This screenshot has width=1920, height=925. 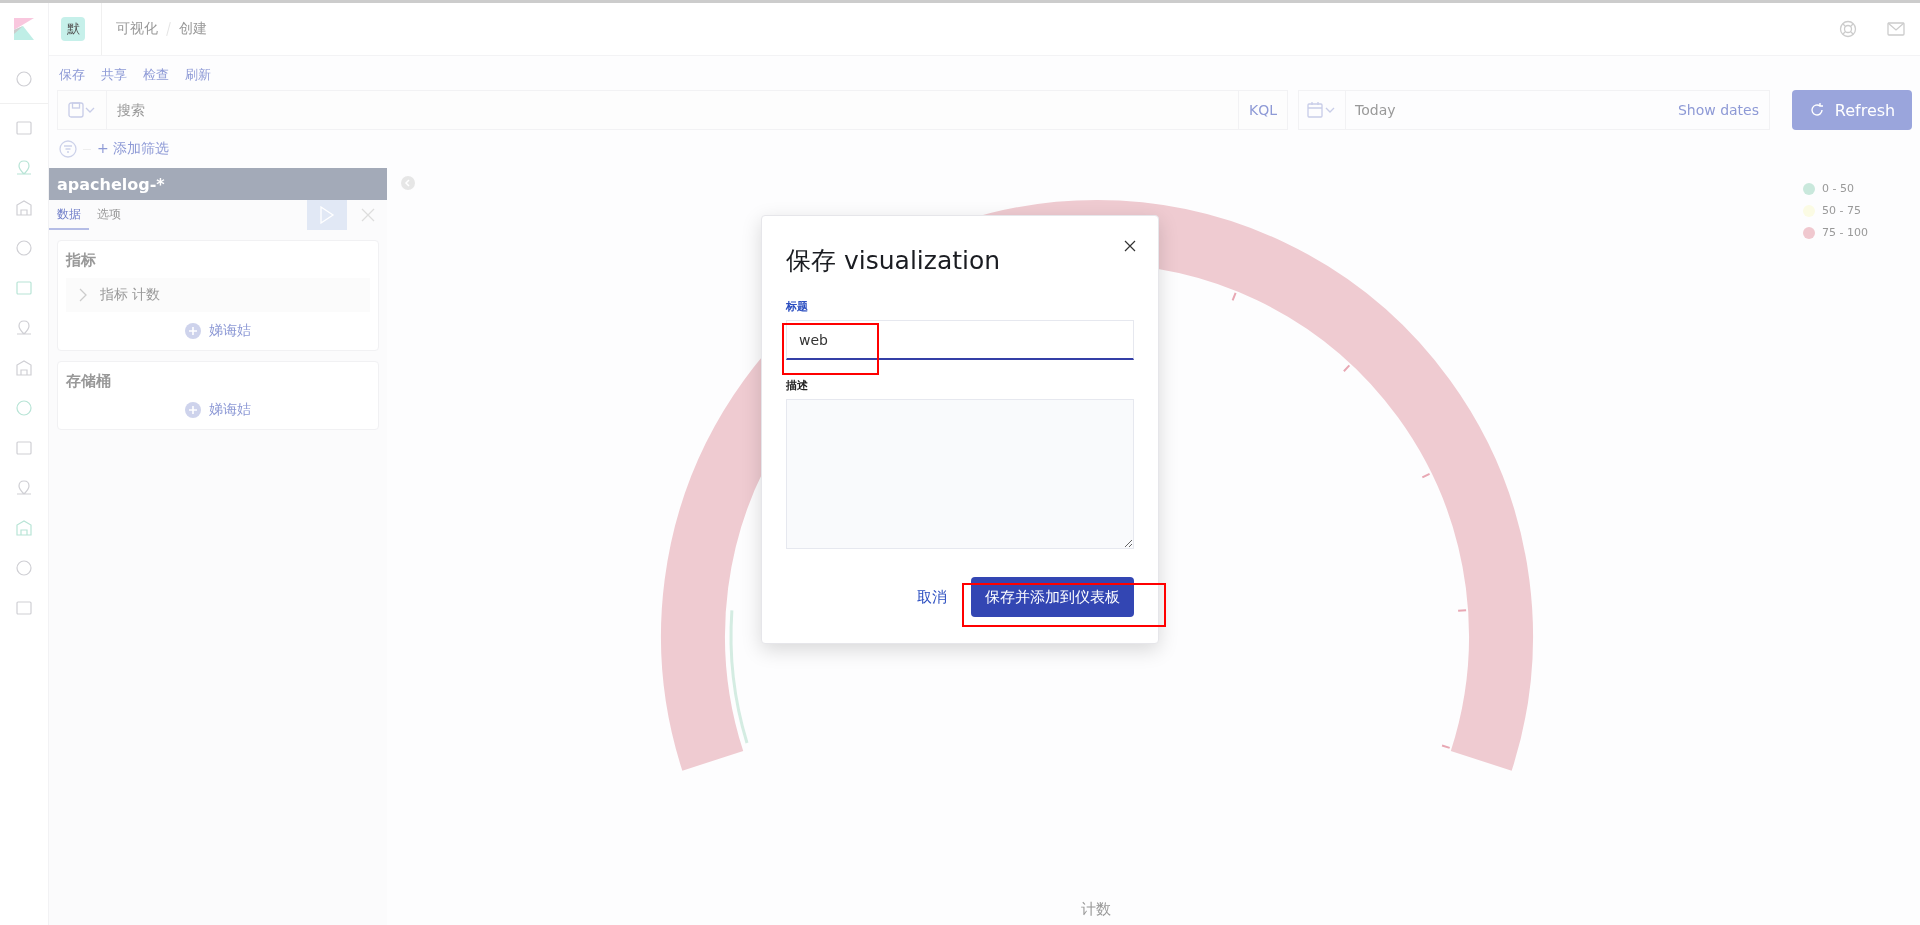 What do you see at coordinates (193, 29) in the screenshot?
I see `breadcrumb: 创建` at bounding box center [193, 29].